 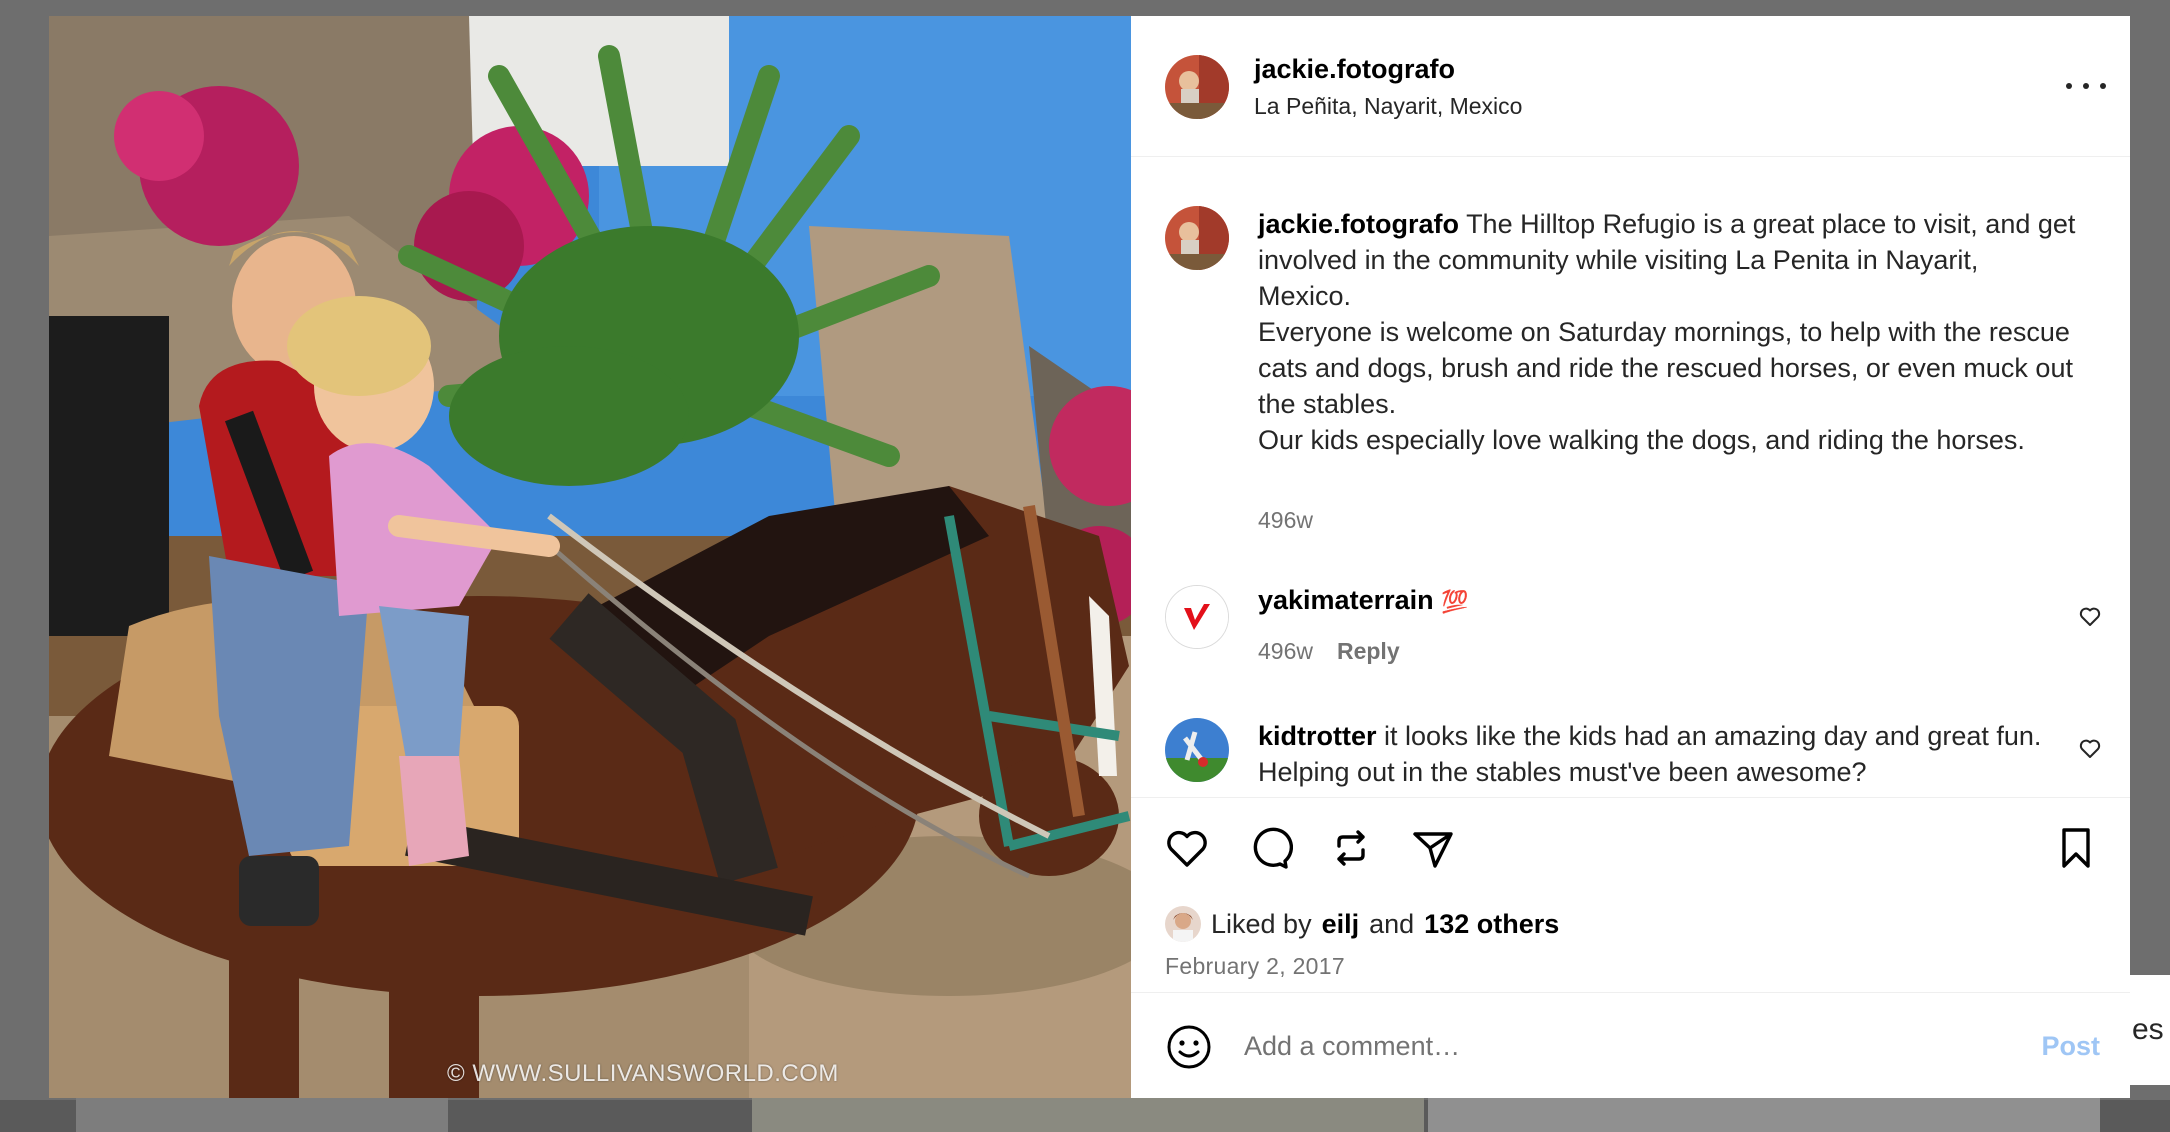 I want to click on emoji-icon, so click(x=1189, y=1047).